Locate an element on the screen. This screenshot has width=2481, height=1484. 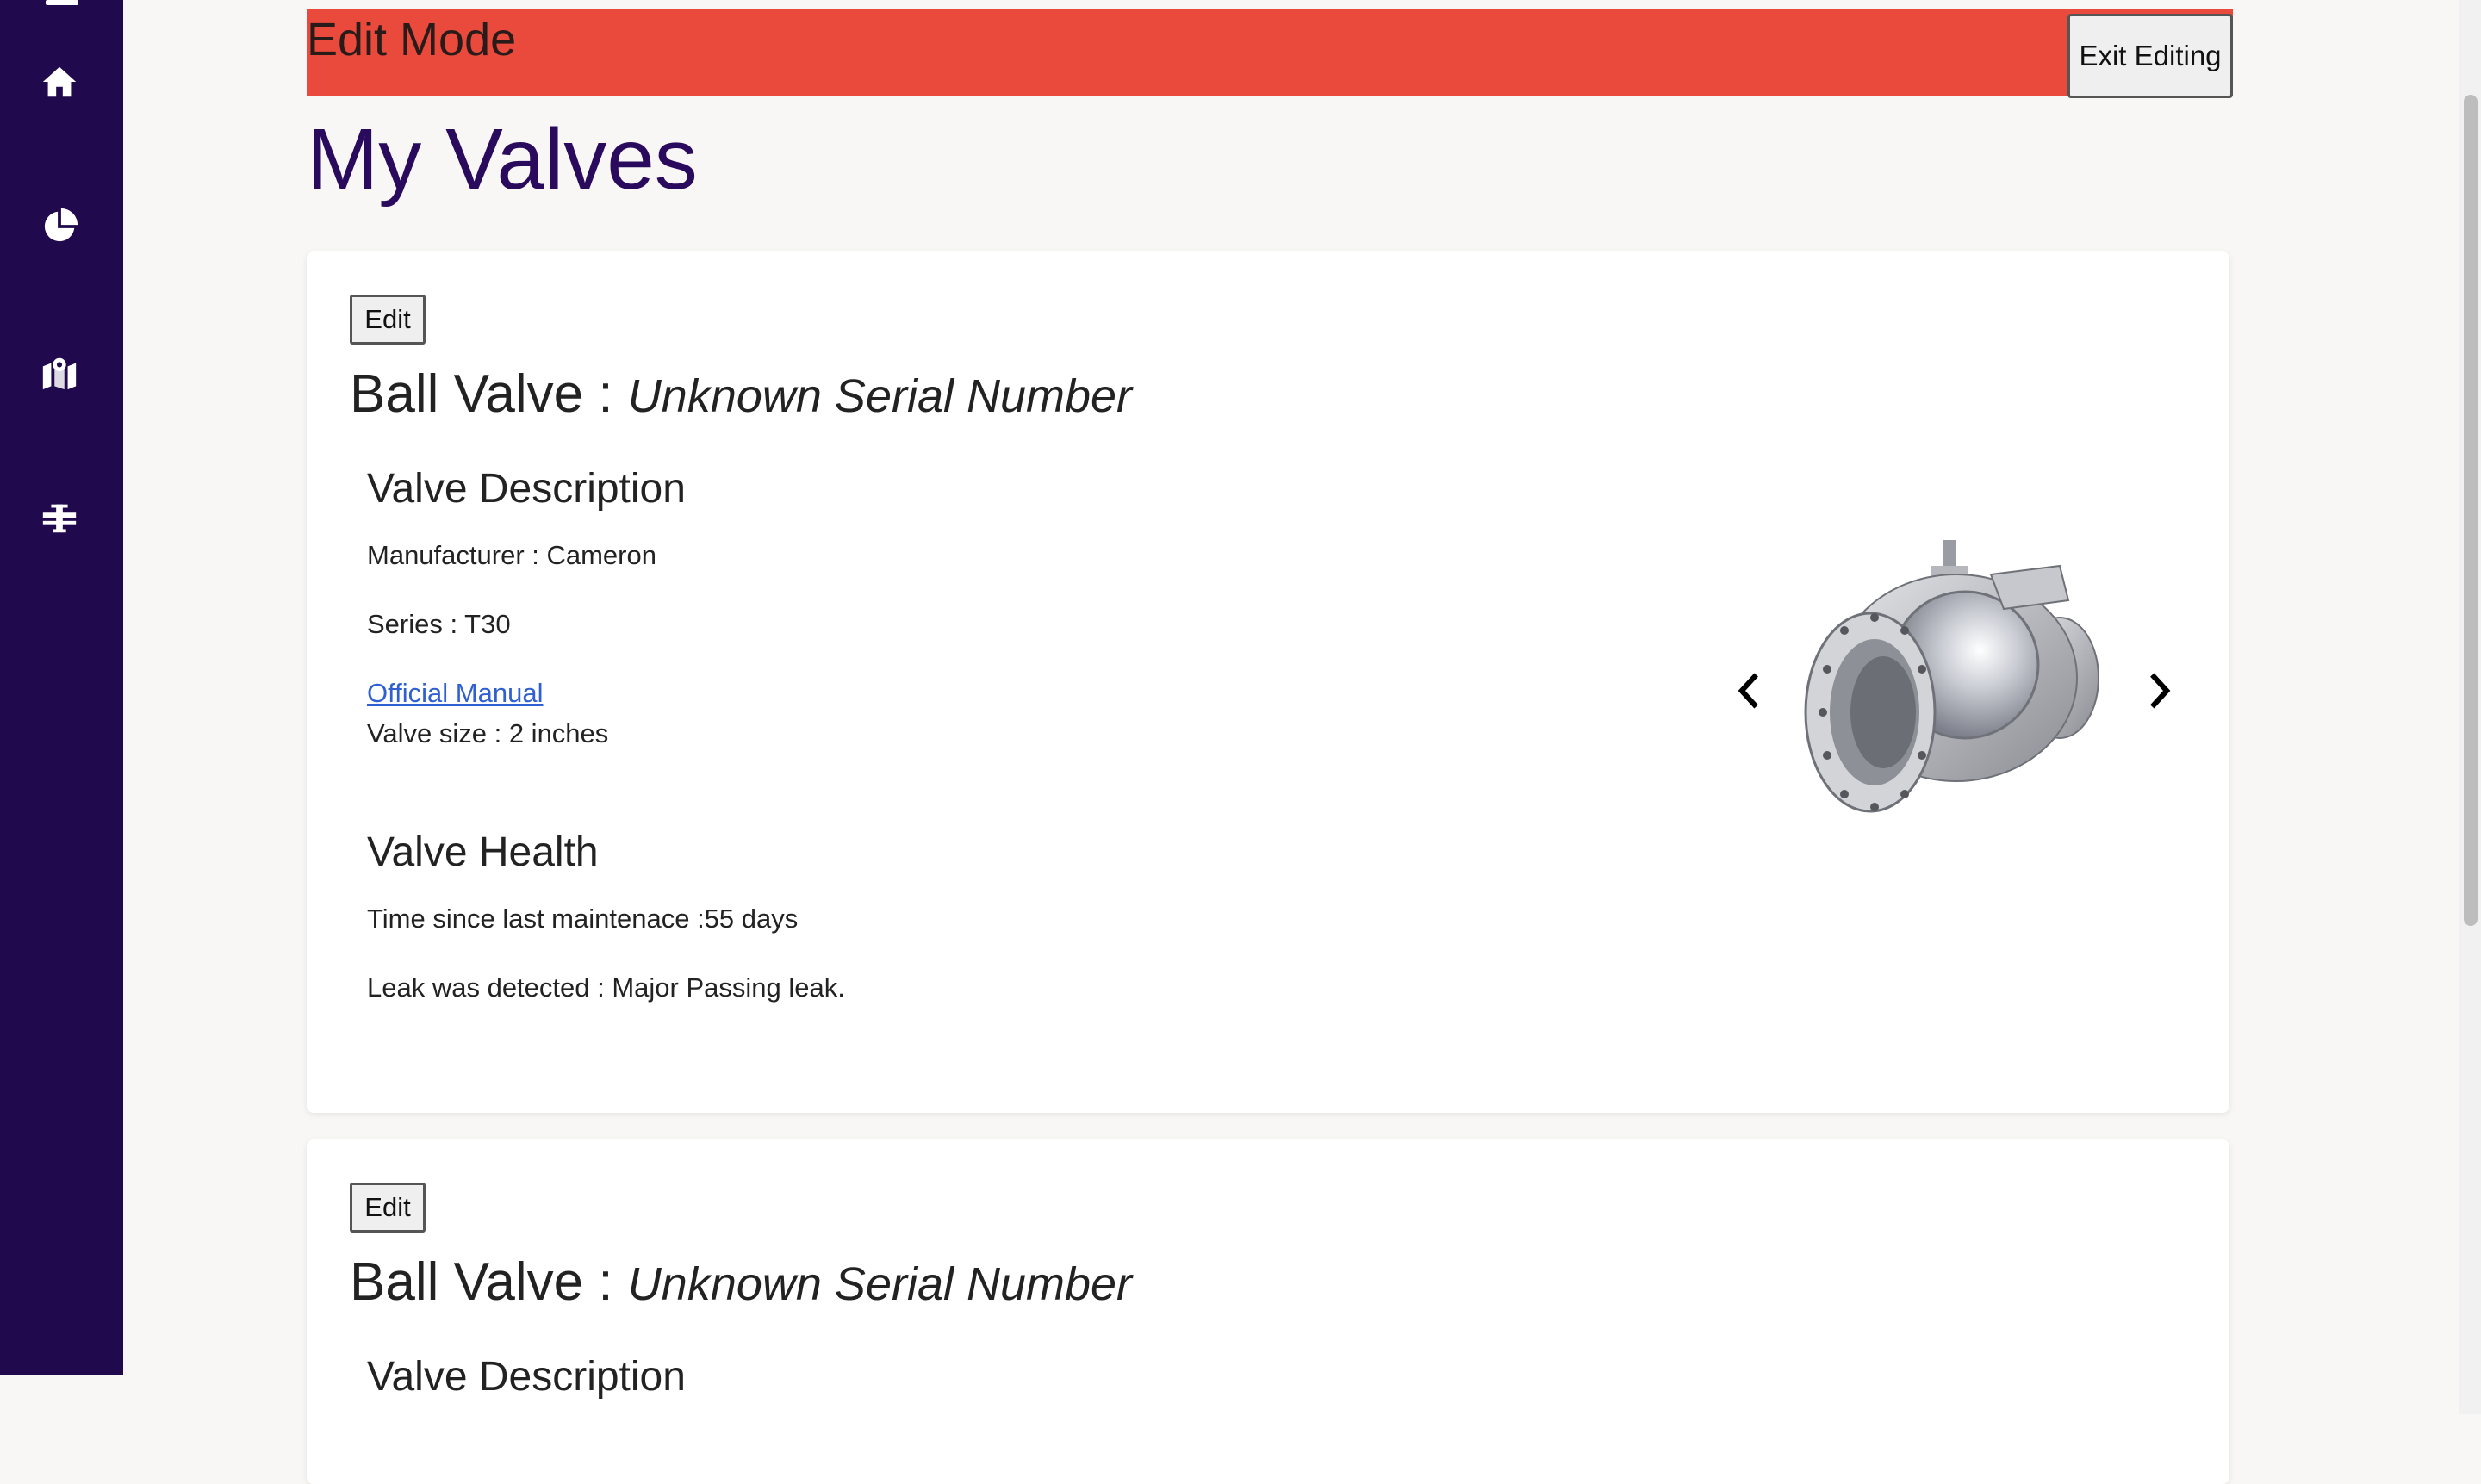
pie-chart-icon is located at coordinates (59, 226).